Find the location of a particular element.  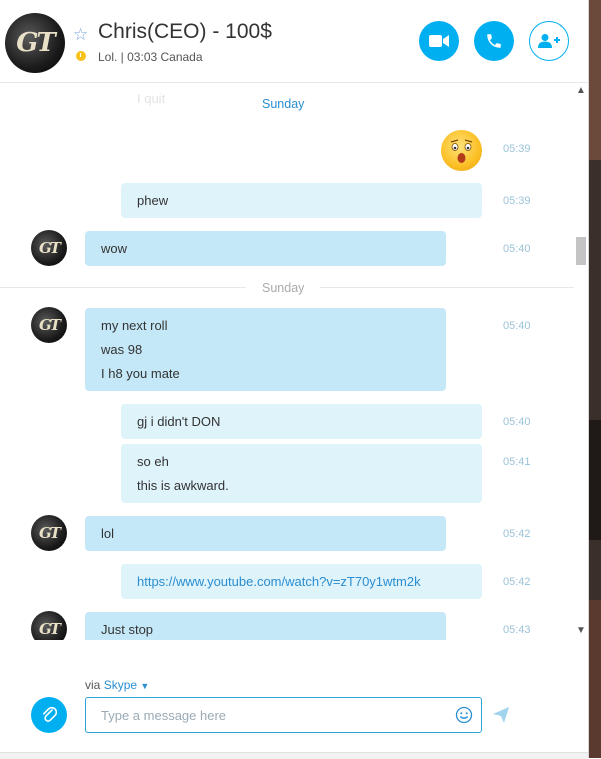

desktop-background-edge is located at coordinates (595, 379).